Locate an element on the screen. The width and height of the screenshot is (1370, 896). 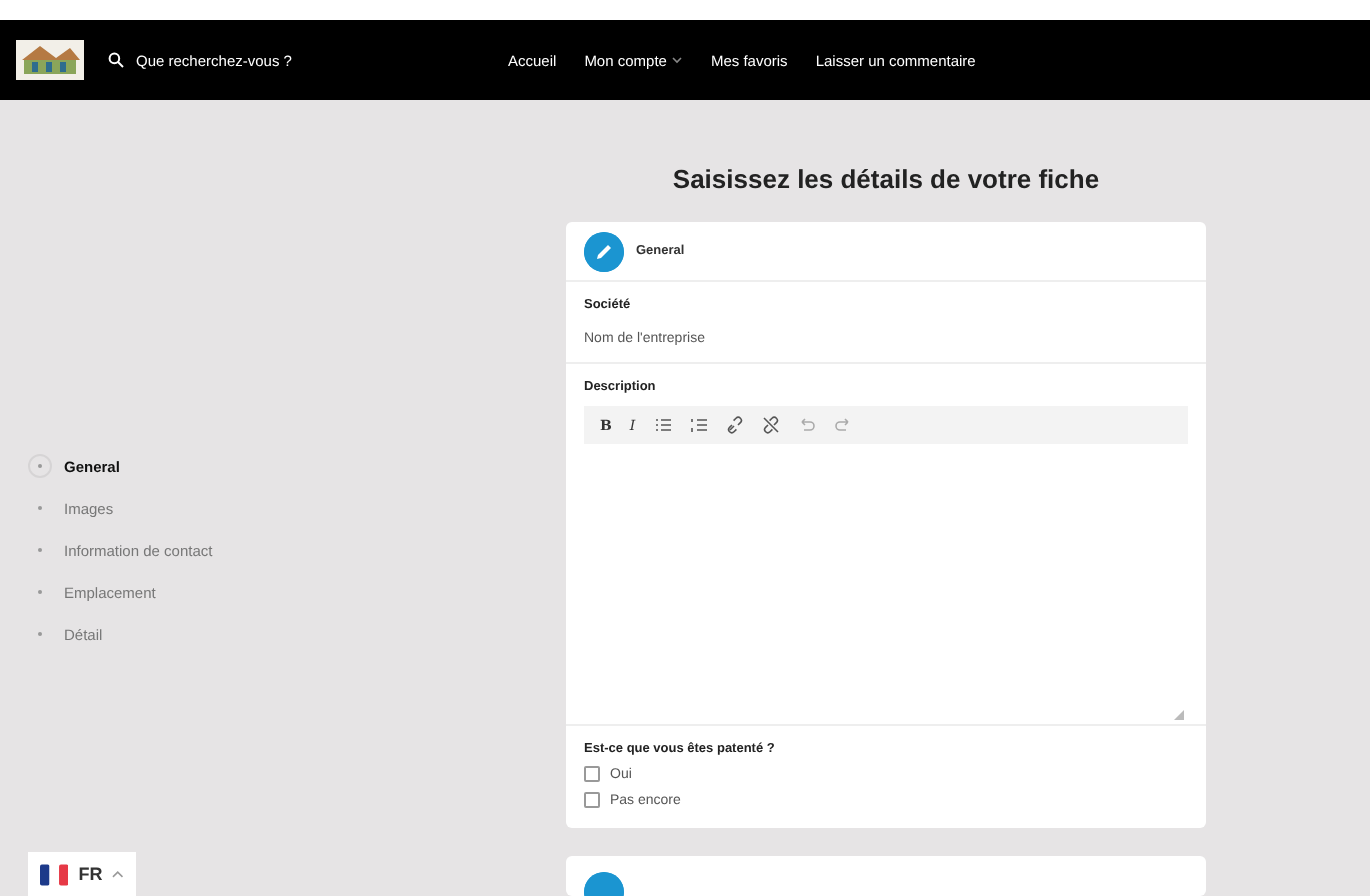
caret-up-icon is located at coordinates (118, 874).